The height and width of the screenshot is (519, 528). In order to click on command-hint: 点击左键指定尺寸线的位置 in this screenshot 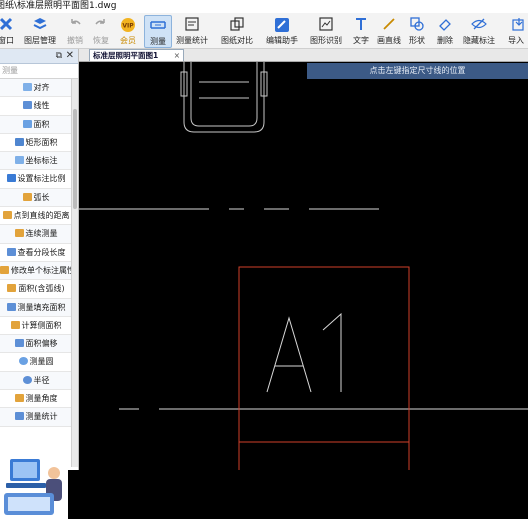, I will do `click(417, 71)`.